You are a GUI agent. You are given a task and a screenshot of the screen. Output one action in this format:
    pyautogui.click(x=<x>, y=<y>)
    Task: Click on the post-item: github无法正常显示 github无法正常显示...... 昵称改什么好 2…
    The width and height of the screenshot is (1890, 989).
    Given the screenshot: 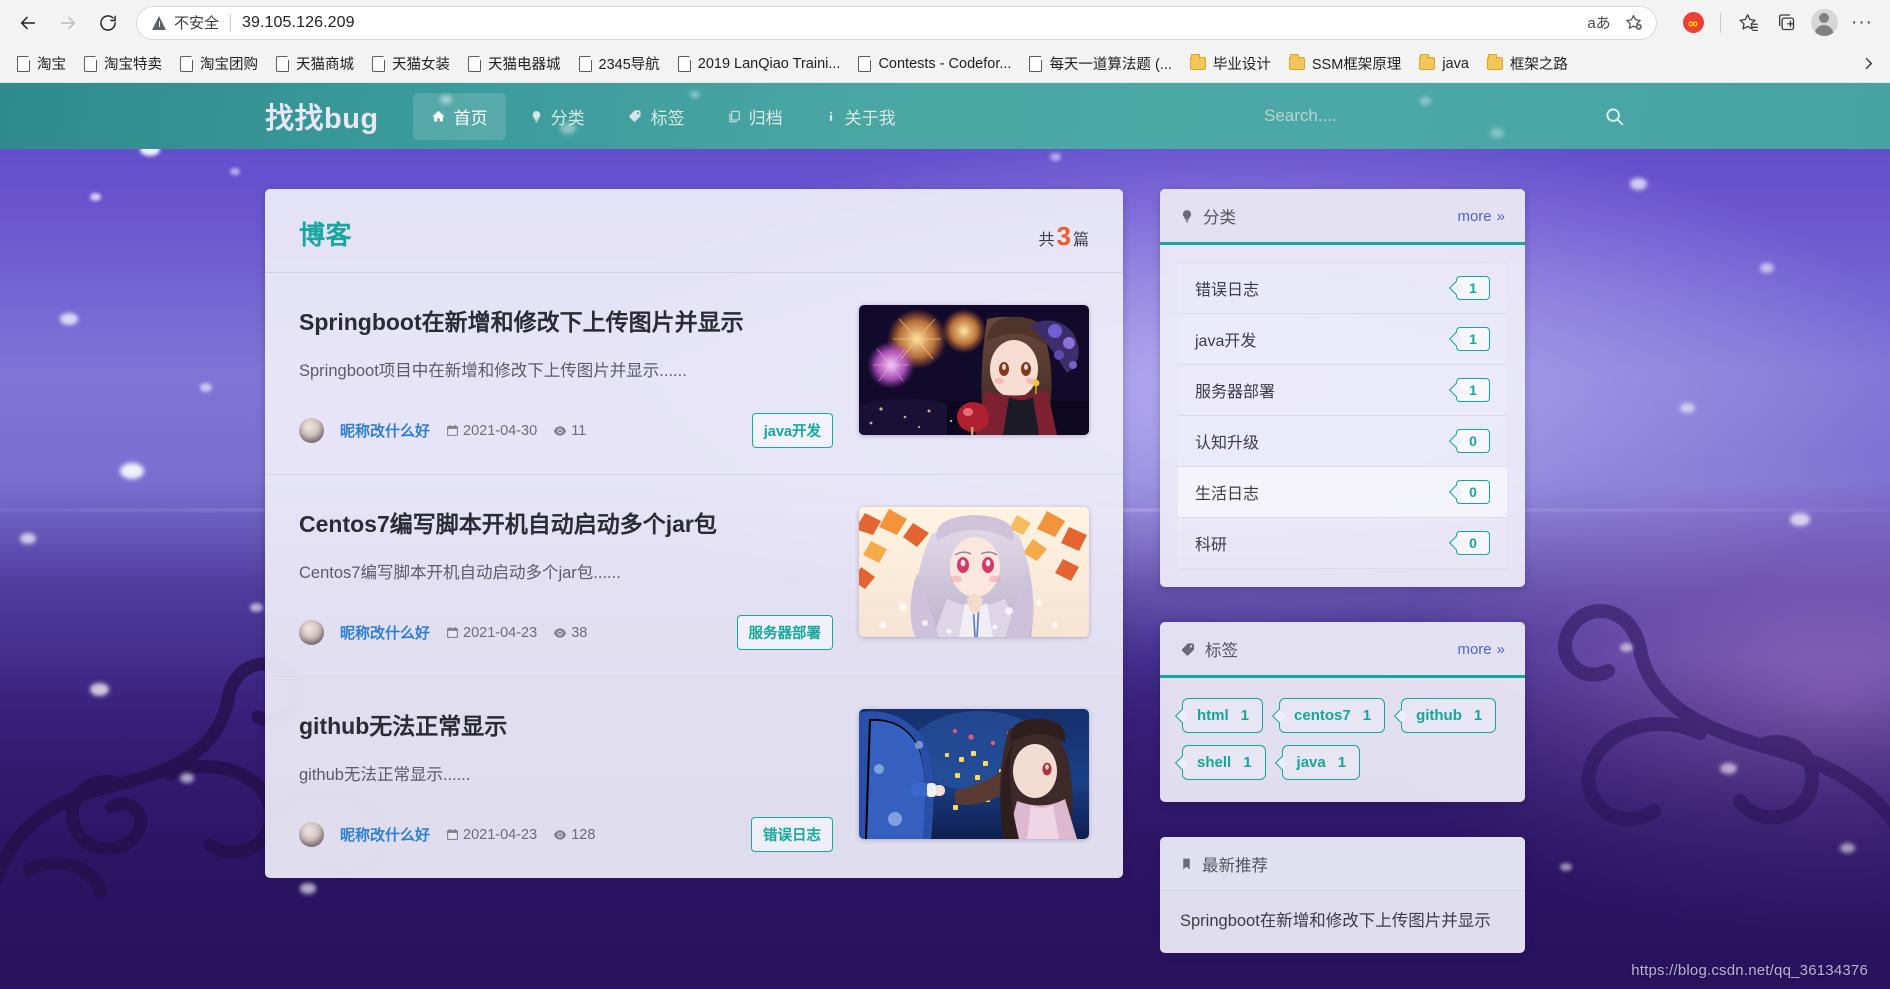 What is the action you would take?
    pyautogui.click(x=694, y=777)
    